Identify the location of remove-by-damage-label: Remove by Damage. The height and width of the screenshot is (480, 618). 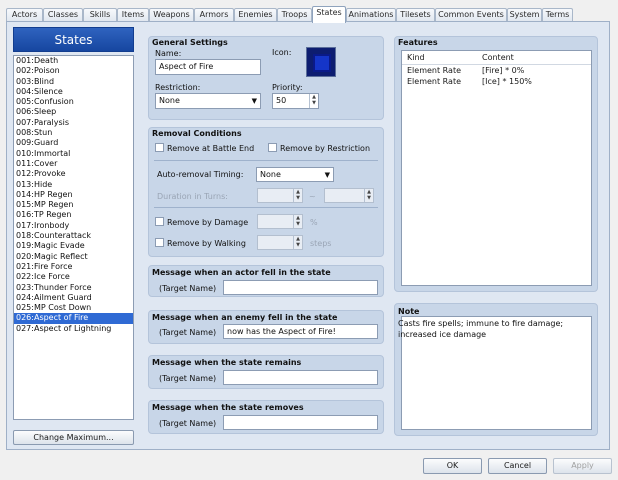
(208, 222).